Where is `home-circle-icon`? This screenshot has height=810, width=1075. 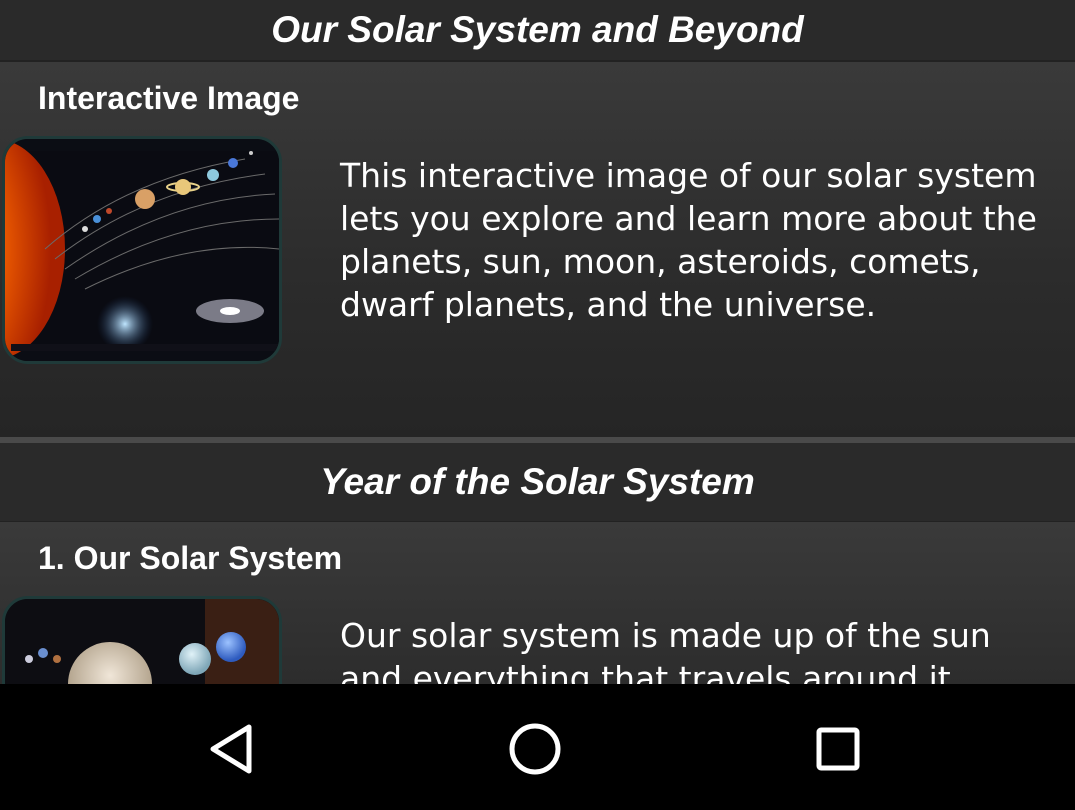 home-circle-icon is located at coordinates (535, 749).